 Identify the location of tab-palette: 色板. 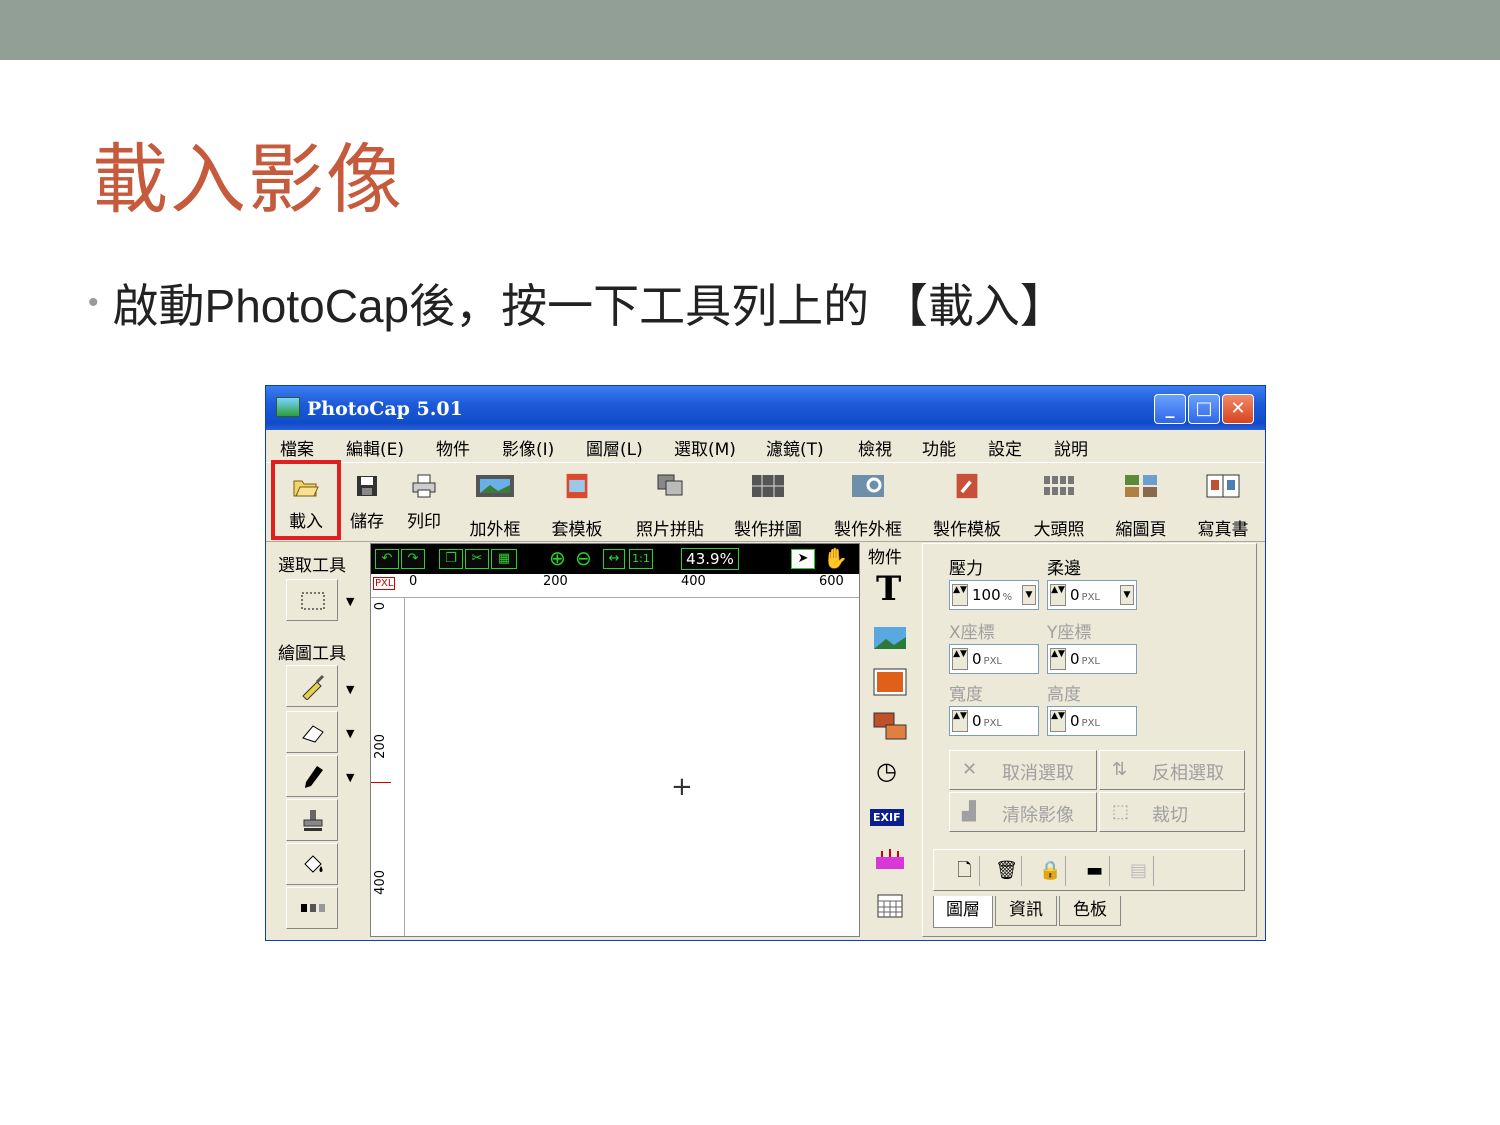
(1090, 911).